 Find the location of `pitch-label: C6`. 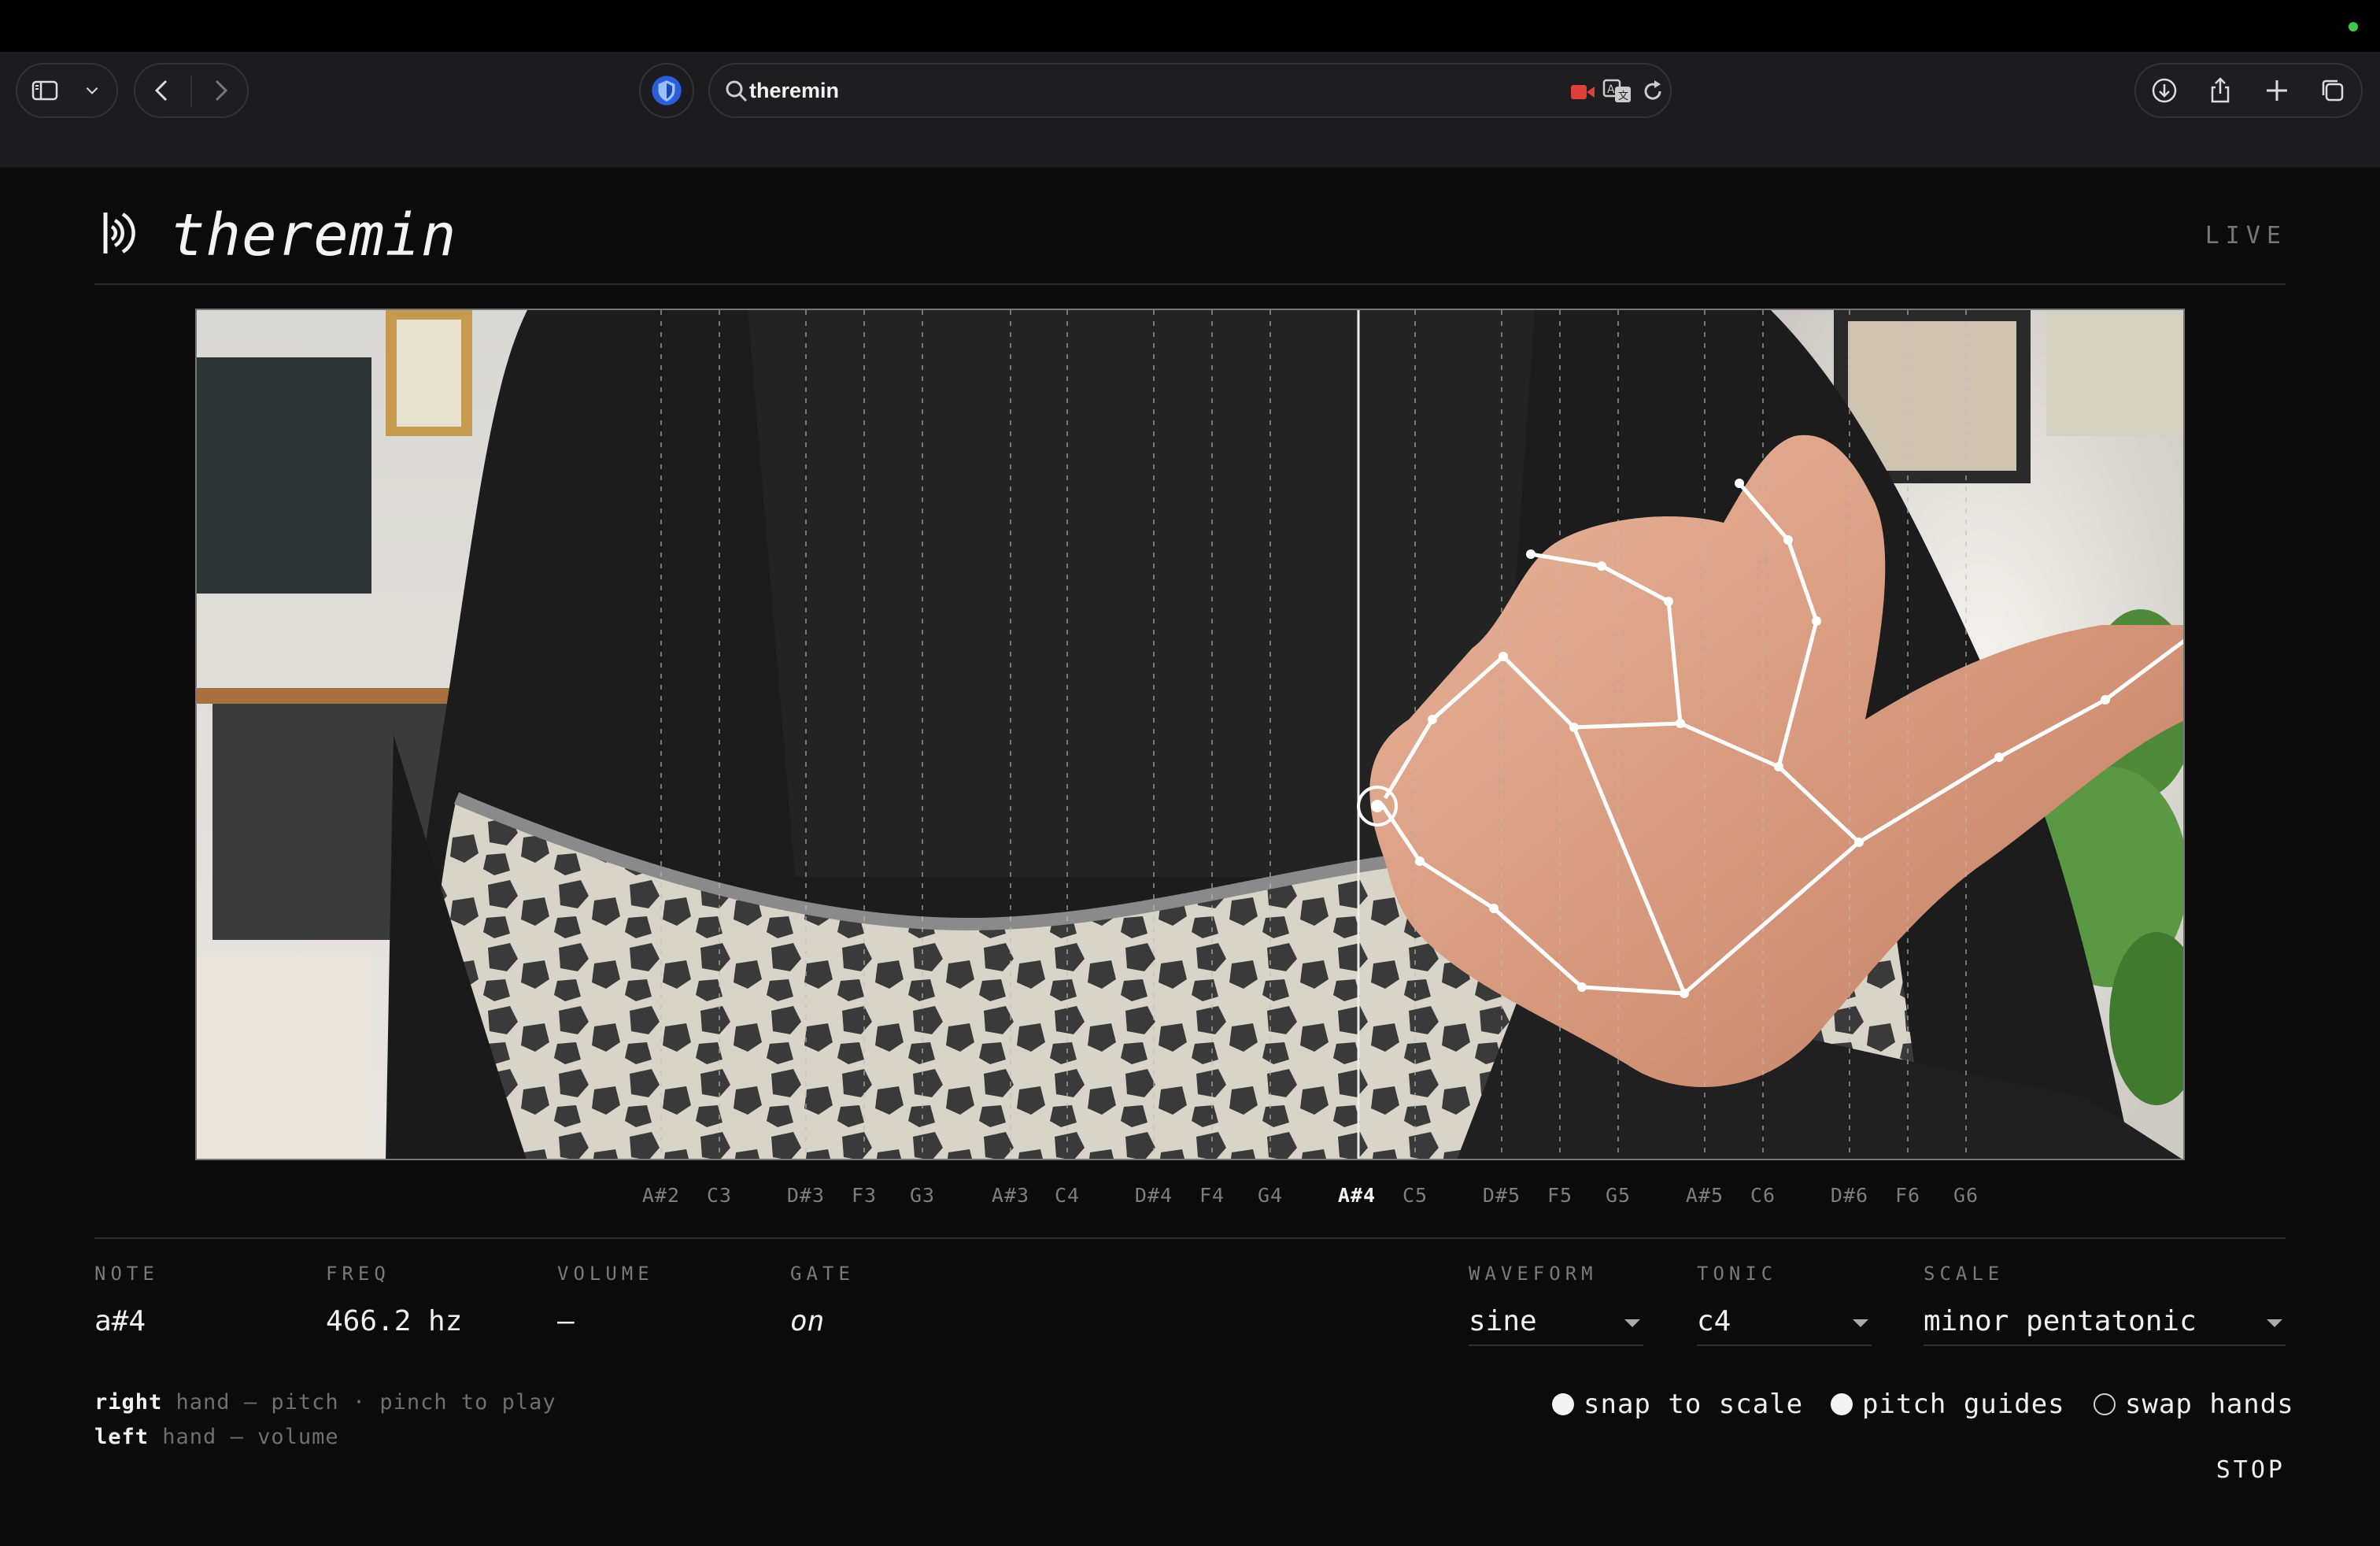

pitch-label: C6 is located at coordinates (1763, 1195).